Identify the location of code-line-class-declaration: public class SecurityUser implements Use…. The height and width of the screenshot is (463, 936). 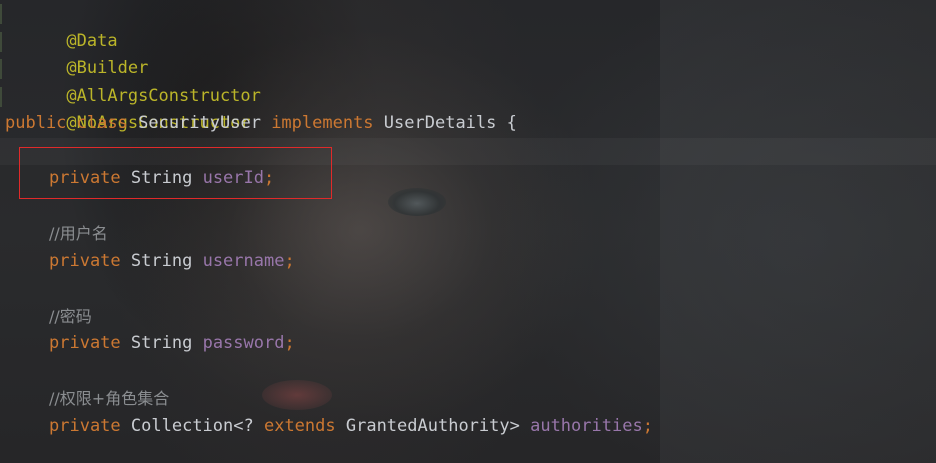
(468, 124).